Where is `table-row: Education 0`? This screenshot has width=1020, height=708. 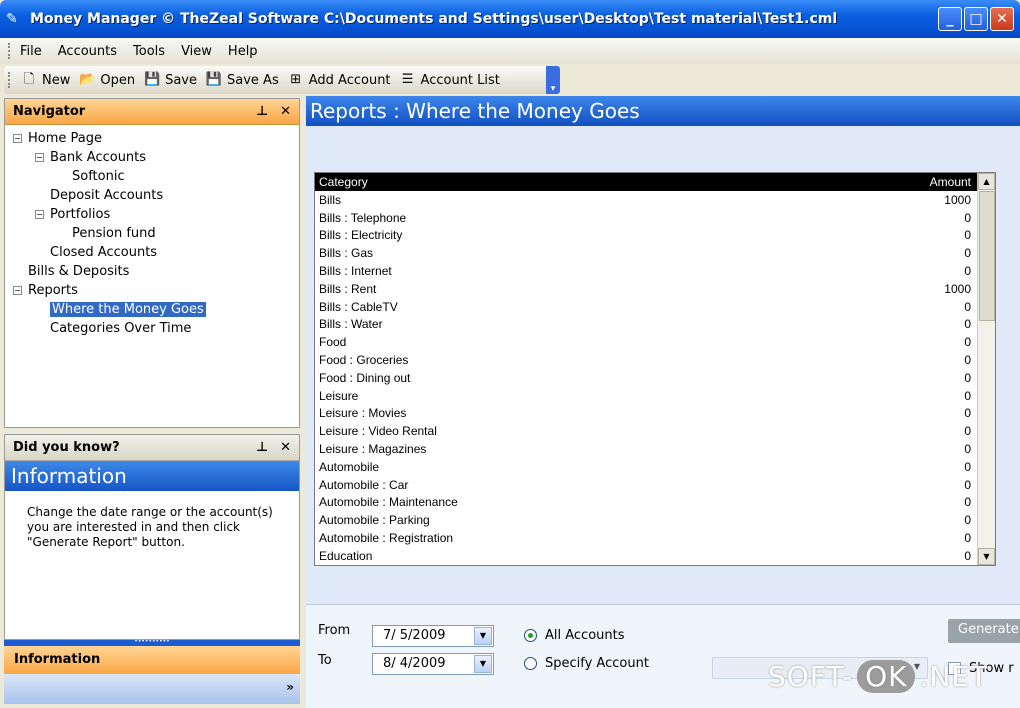 table-row: Education 0 is located at coordinates (655, 556).